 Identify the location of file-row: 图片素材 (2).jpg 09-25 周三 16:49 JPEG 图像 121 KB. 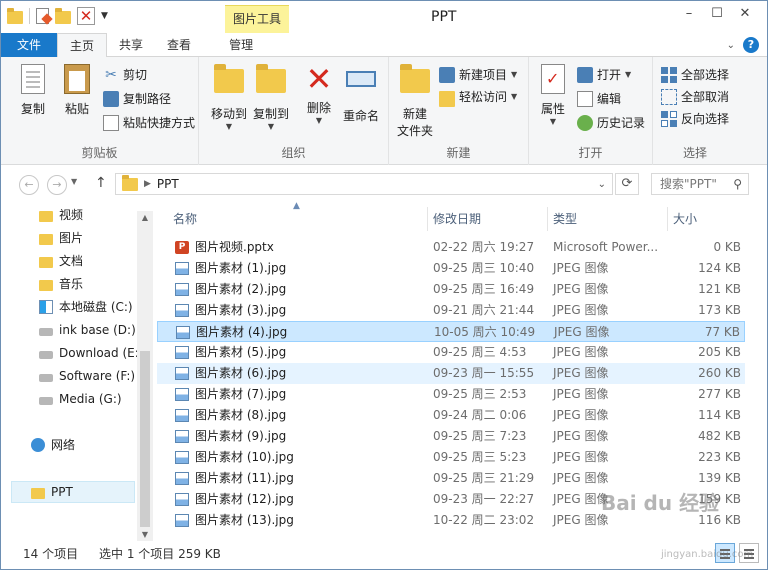
(451, 289).